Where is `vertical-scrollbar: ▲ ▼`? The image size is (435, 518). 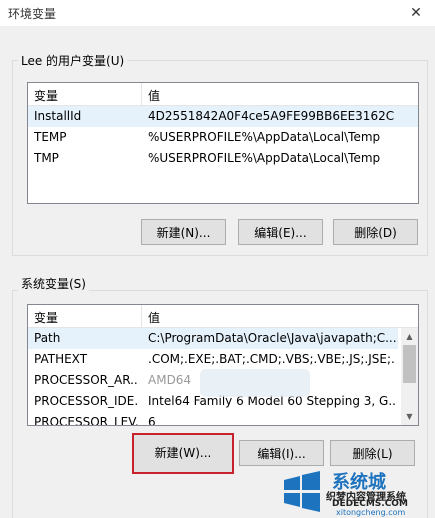
vertical-scrollbar: ▲ ▼ is located at coordinates (409, 376).